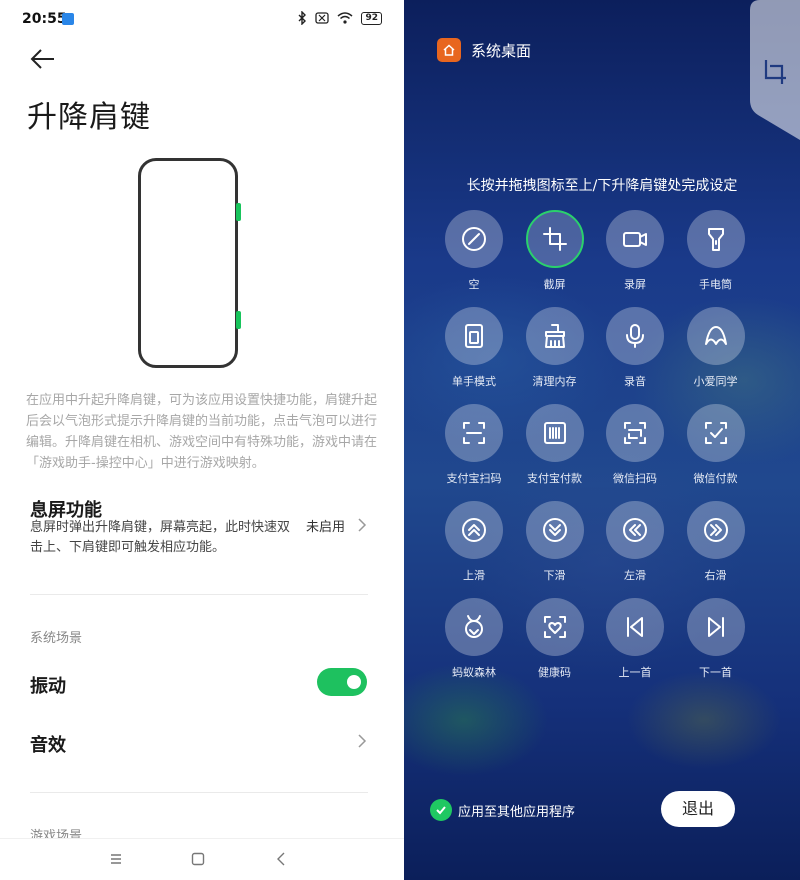 The height and width of the screenshot is (880, 800). I want to click on exit-button: 退出, so click(698, 809).